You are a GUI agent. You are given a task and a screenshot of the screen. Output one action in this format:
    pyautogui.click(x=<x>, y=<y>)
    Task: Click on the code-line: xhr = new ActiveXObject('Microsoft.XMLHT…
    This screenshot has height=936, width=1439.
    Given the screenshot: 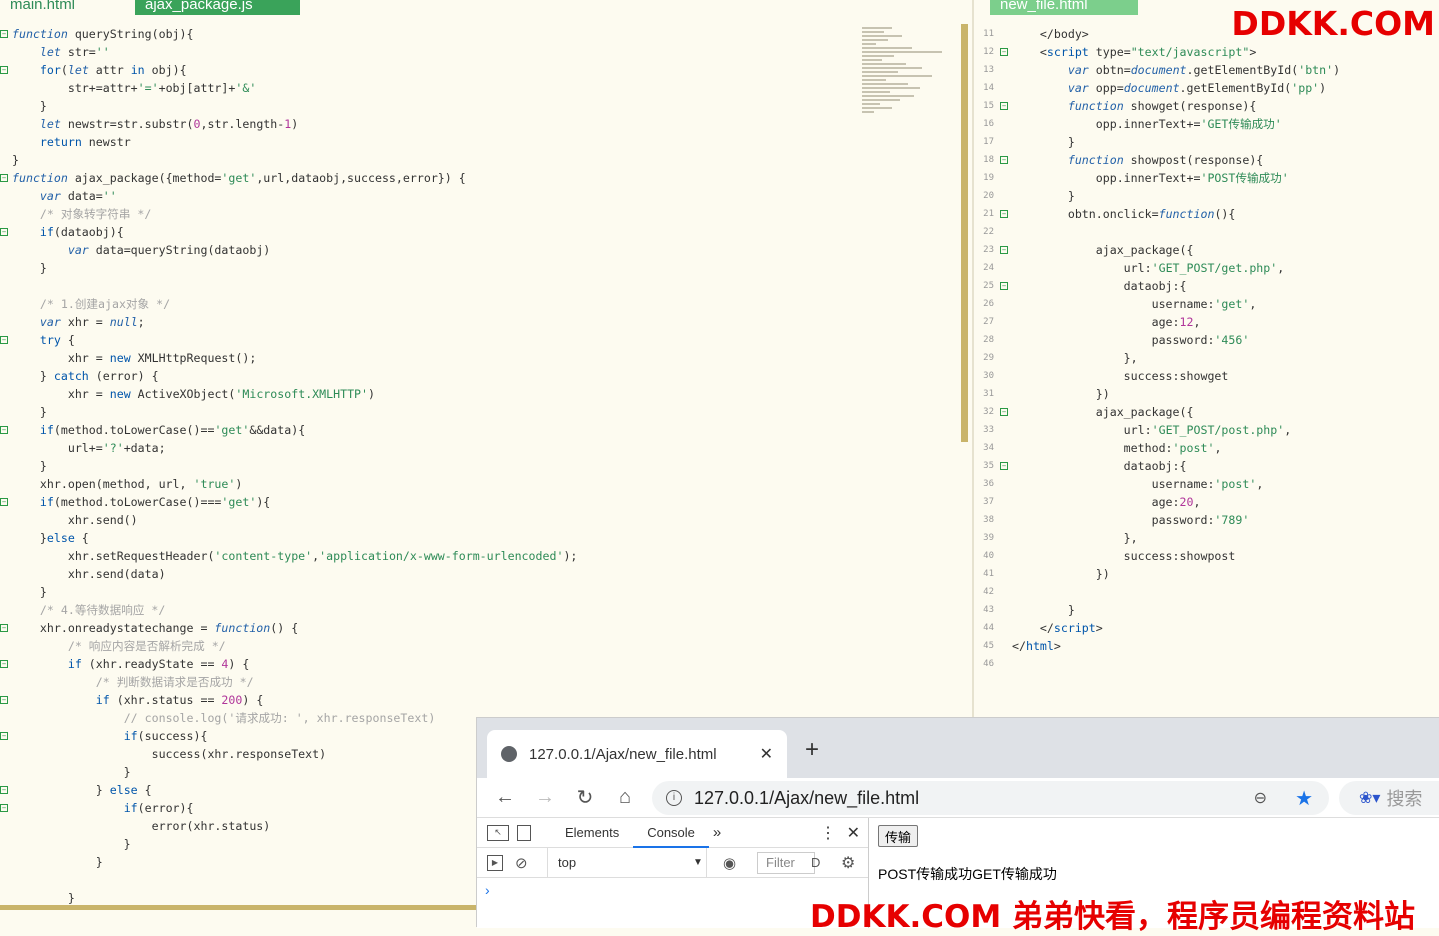 What is the action you would take?
    pyautogui.click(x=485, y=394)
    